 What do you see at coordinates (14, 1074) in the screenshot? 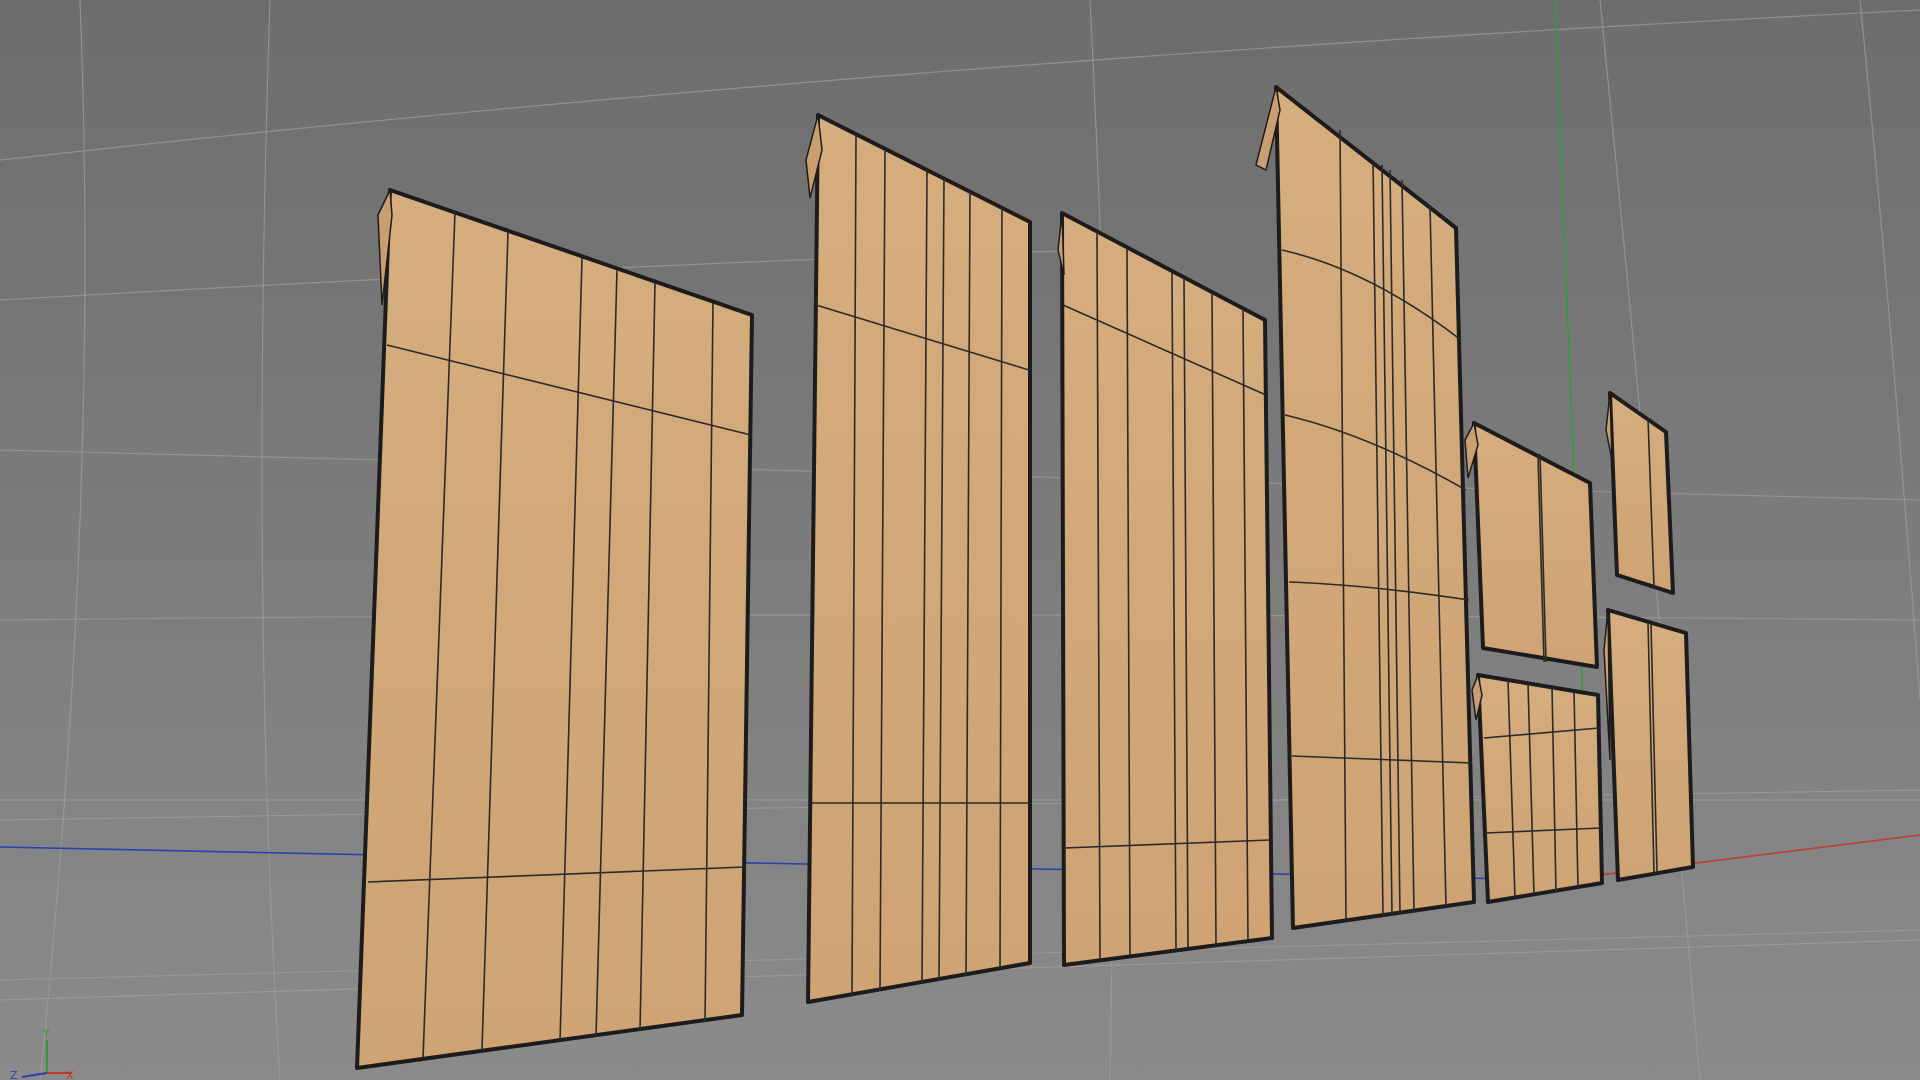
I see `axis-gizmo-z-label: Z` at bounding box center [14, 1074].